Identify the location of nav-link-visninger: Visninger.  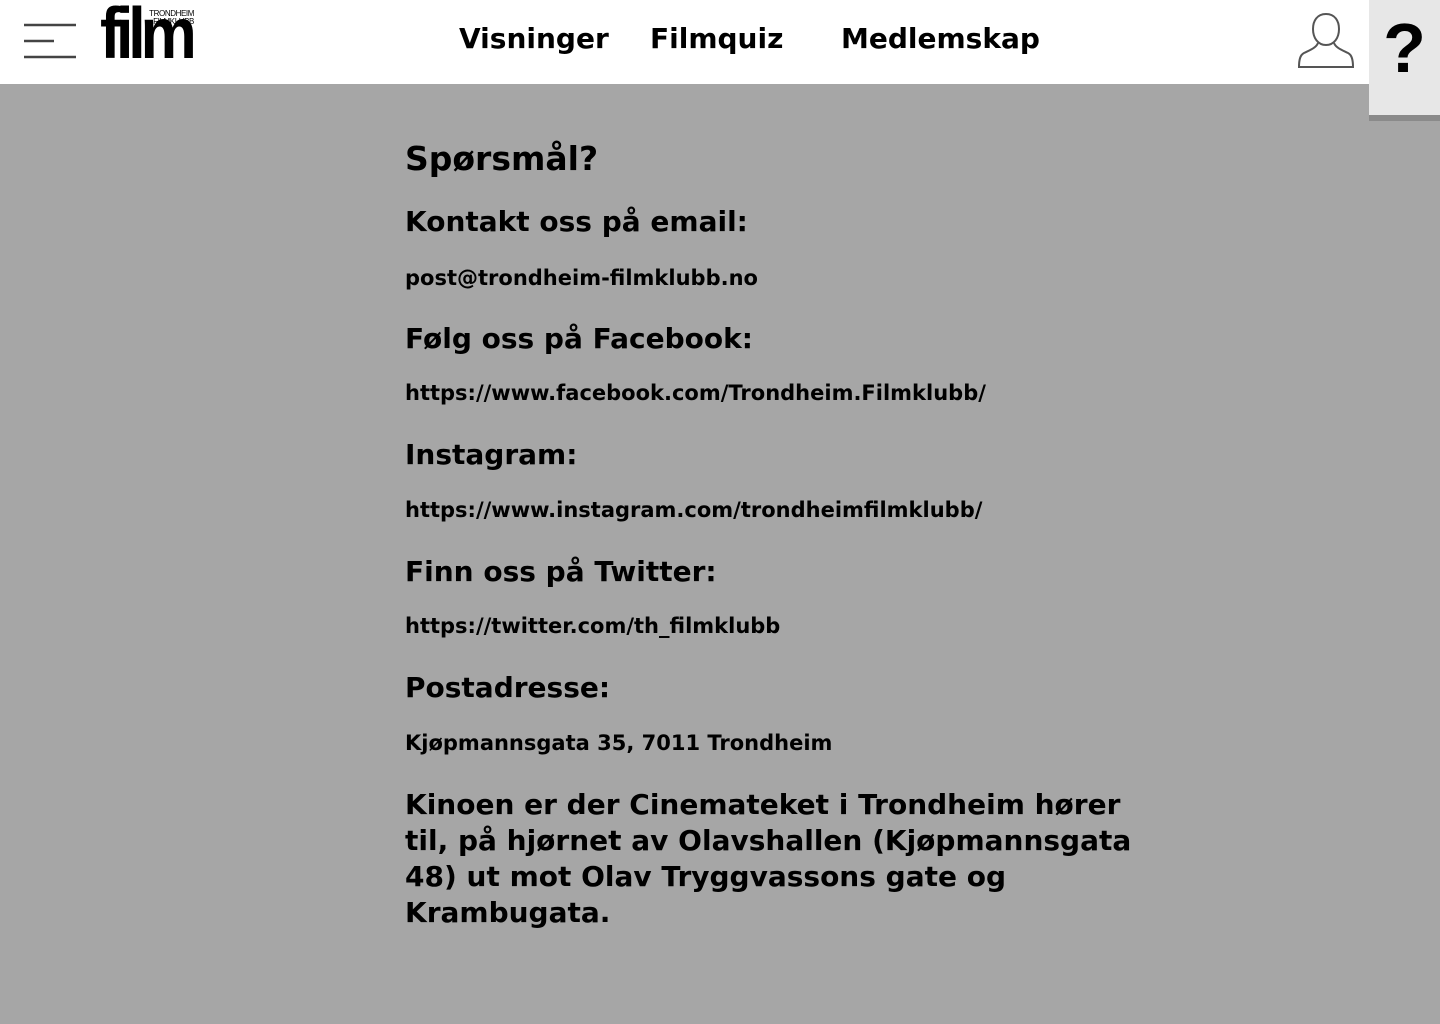
(534, 39).